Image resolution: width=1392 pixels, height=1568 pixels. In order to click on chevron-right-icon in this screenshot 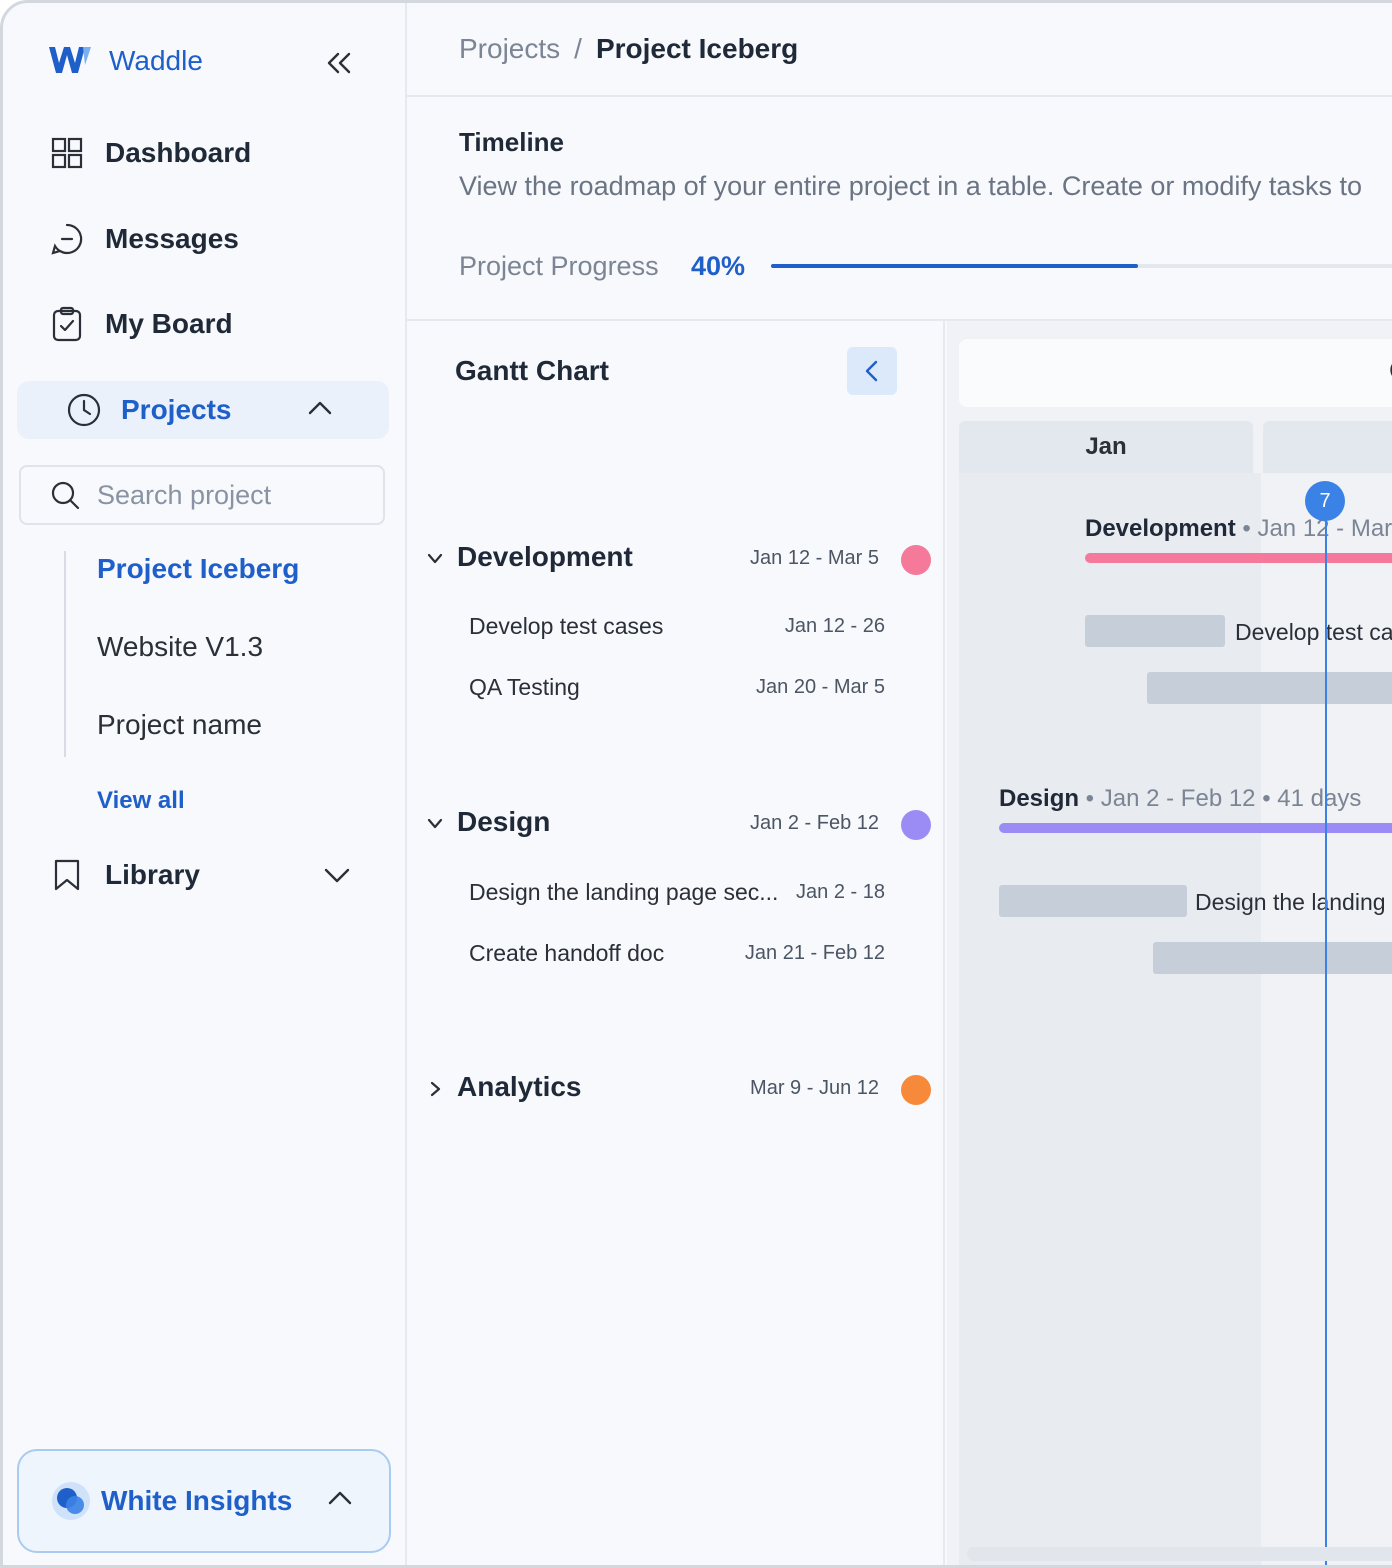, I will do `click(435, 1089)`.